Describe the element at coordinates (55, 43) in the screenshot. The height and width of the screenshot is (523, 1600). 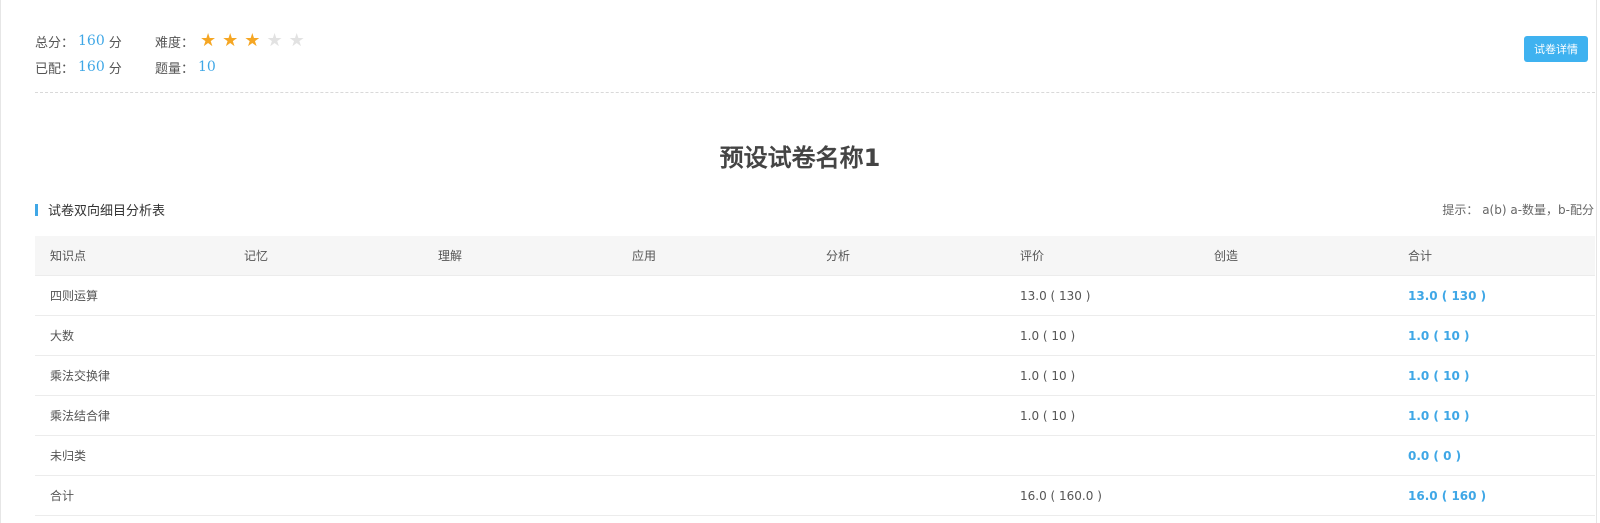
I see `total-score-label: 总分：` at that location.